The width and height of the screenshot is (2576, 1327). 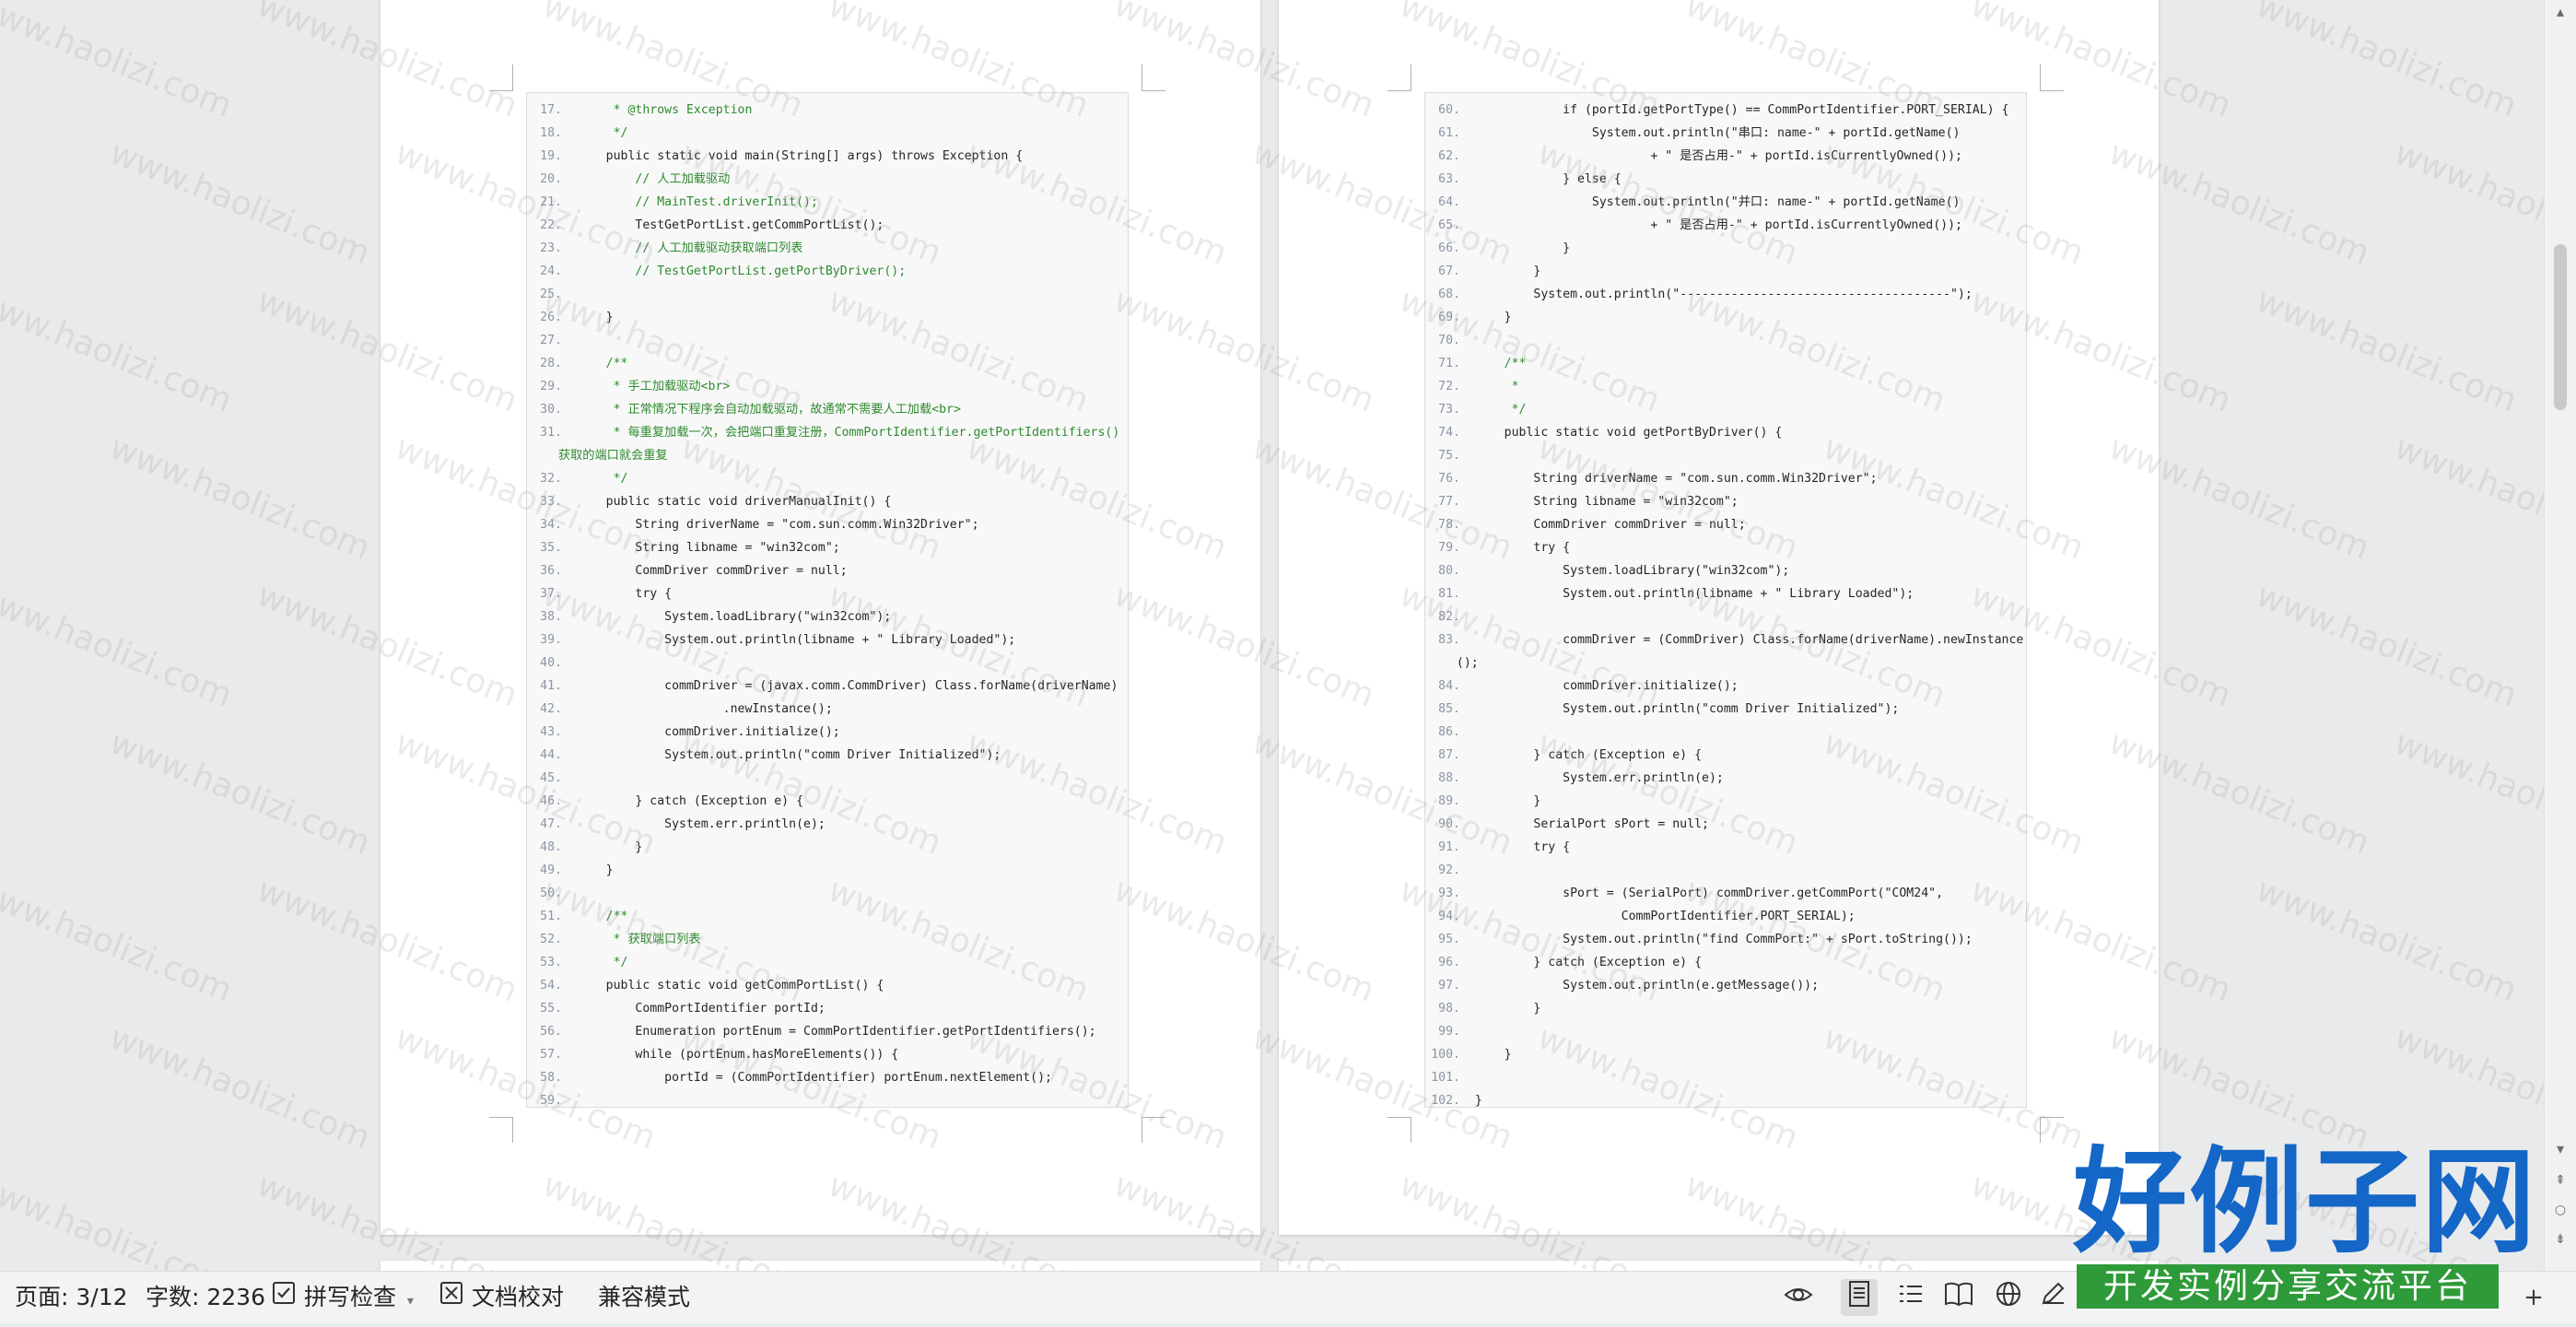 I want to click on code-text: }, so click(x=1500, y=1009).